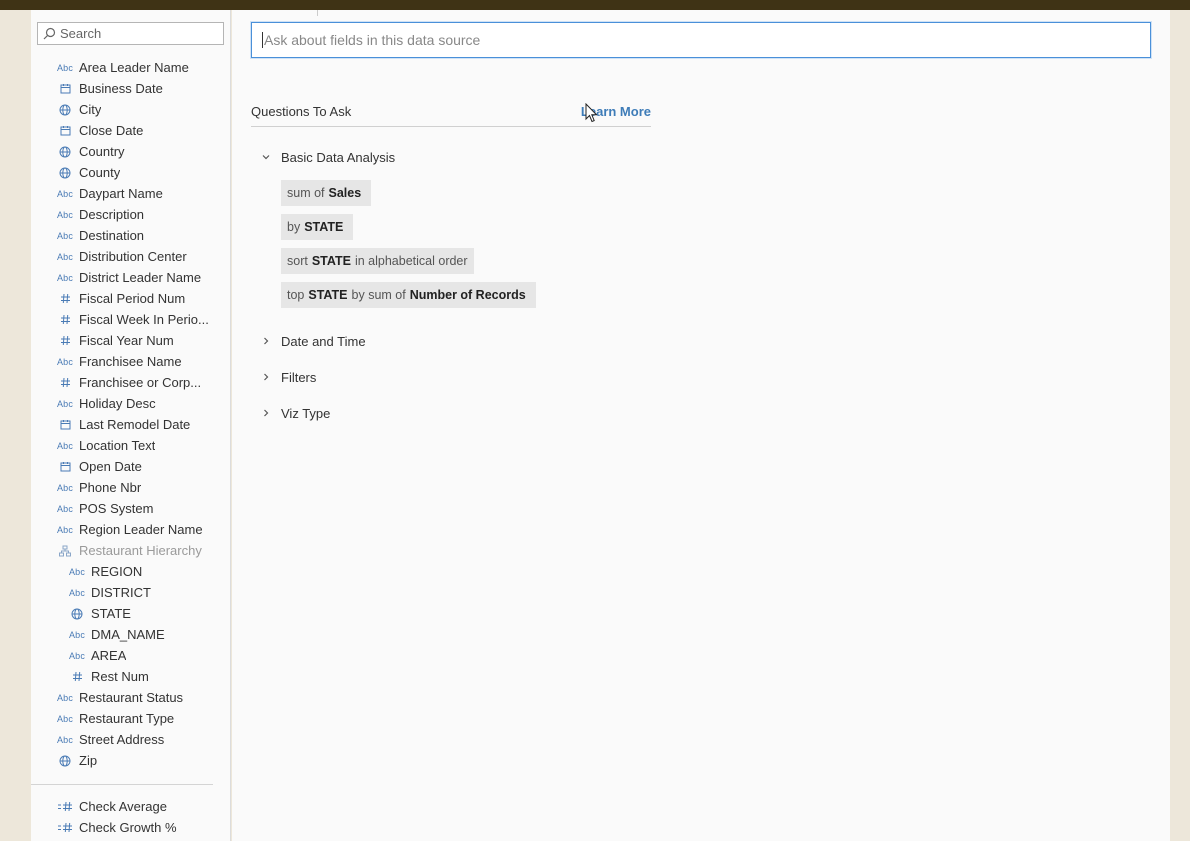  Describe the element at coordinates (130, 109) in the screenshot. I see `field-item: City` at that location.